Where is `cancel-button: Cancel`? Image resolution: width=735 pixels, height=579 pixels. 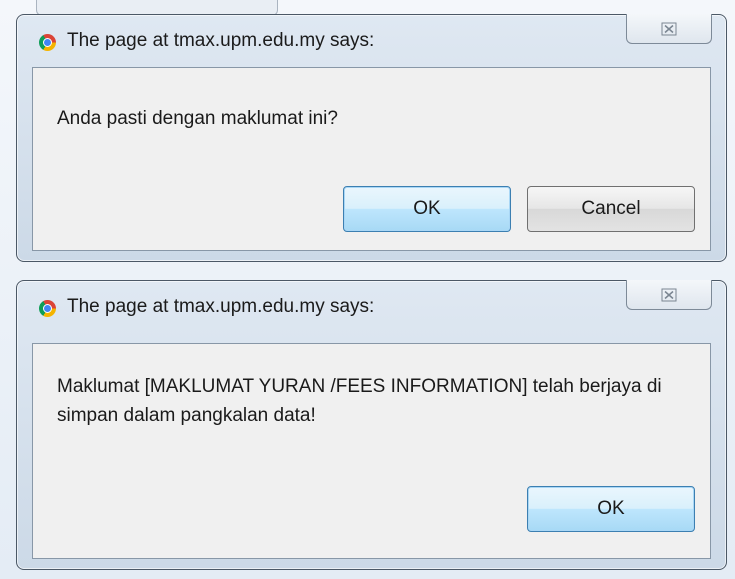 cancel-button: Cancel is located at coordinates (611, 209).